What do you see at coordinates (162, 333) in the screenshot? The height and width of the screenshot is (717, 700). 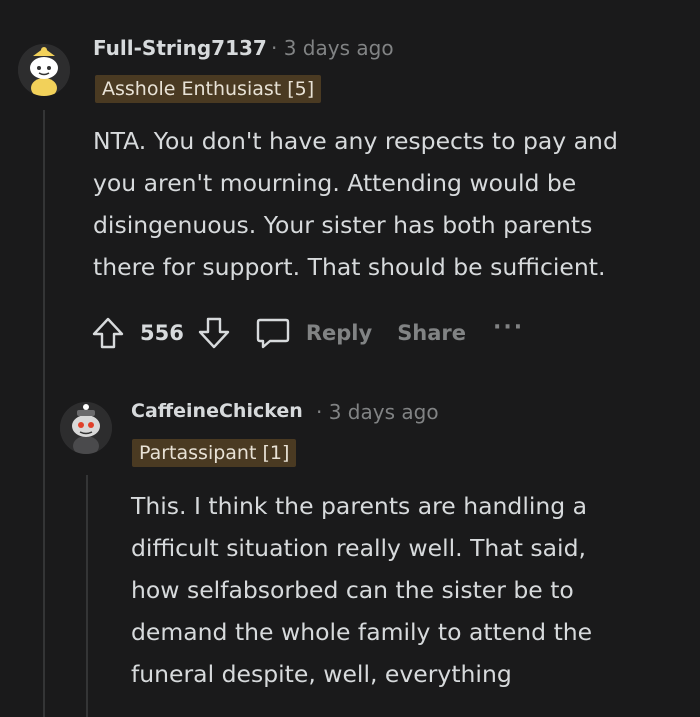 I see `vote-count: 556` at bounding box center [162, 333].